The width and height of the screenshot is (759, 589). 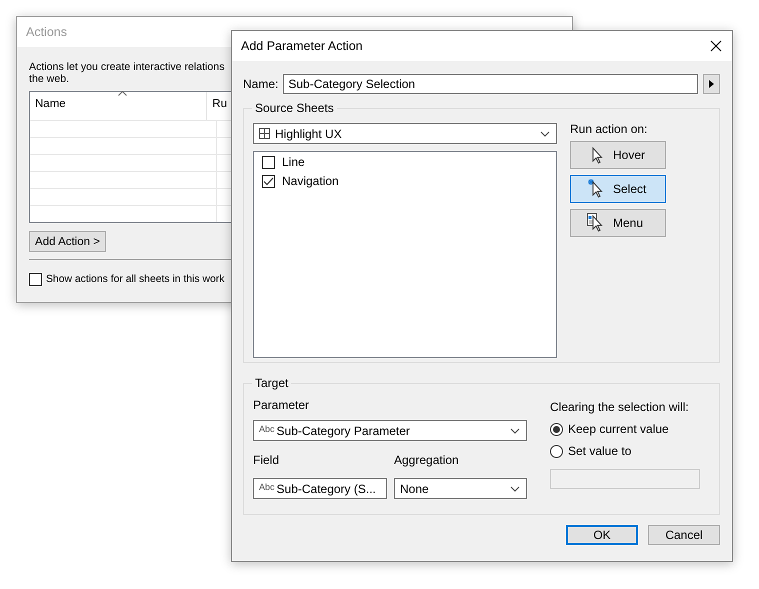 I want to click on pointer-sparkle-icon, so click(x=595, y=189).